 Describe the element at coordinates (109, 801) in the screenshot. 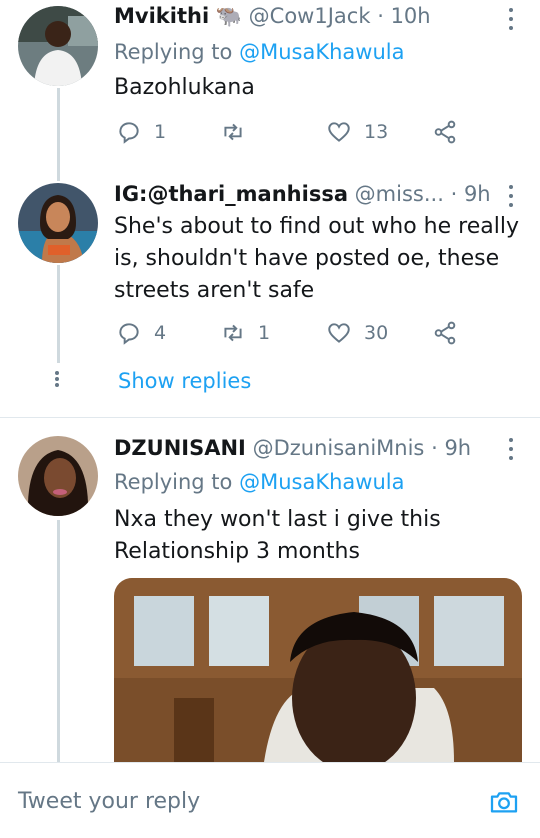

I see `reply-input: Tweet your reply` at that location.